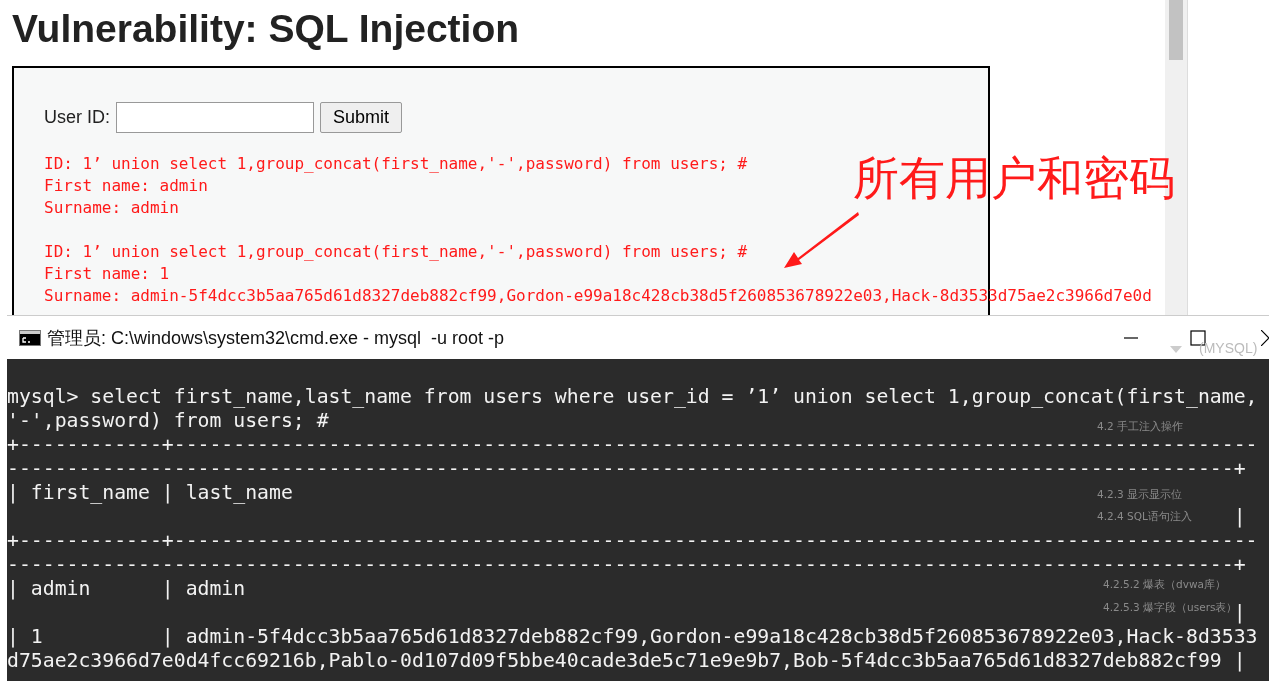 Image resolution: width=1269 pixels, height=681 pixels. I want to click on terminal-icon, so click(30, 337).